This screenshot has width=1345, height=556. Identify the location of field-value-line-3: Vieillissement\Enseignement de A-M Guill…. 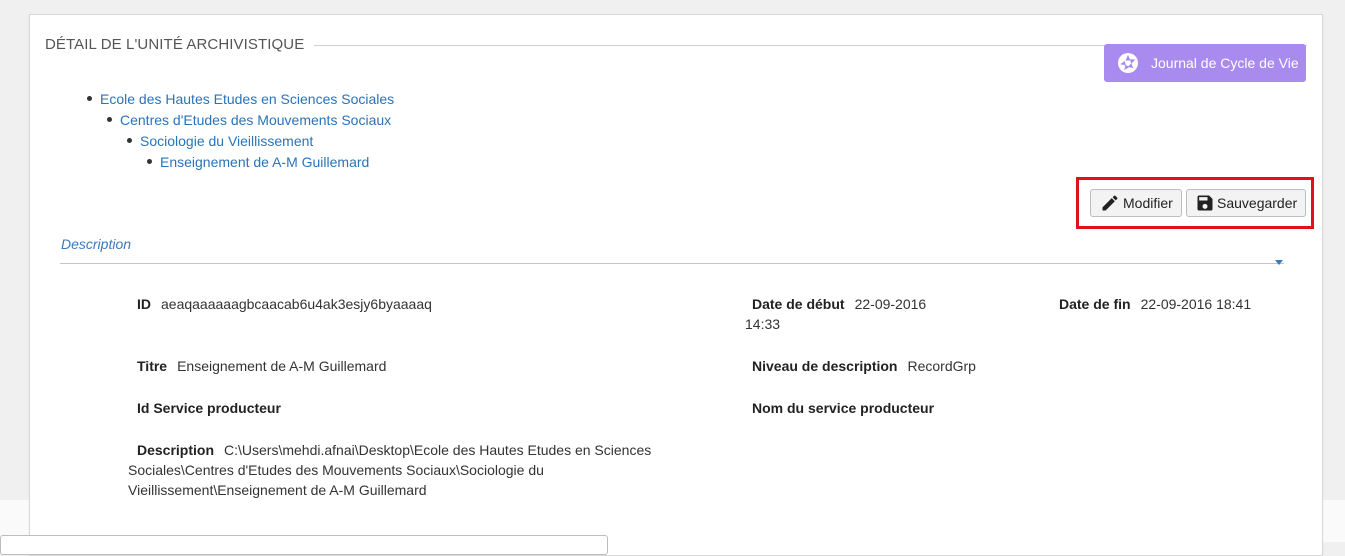
(277, 490).